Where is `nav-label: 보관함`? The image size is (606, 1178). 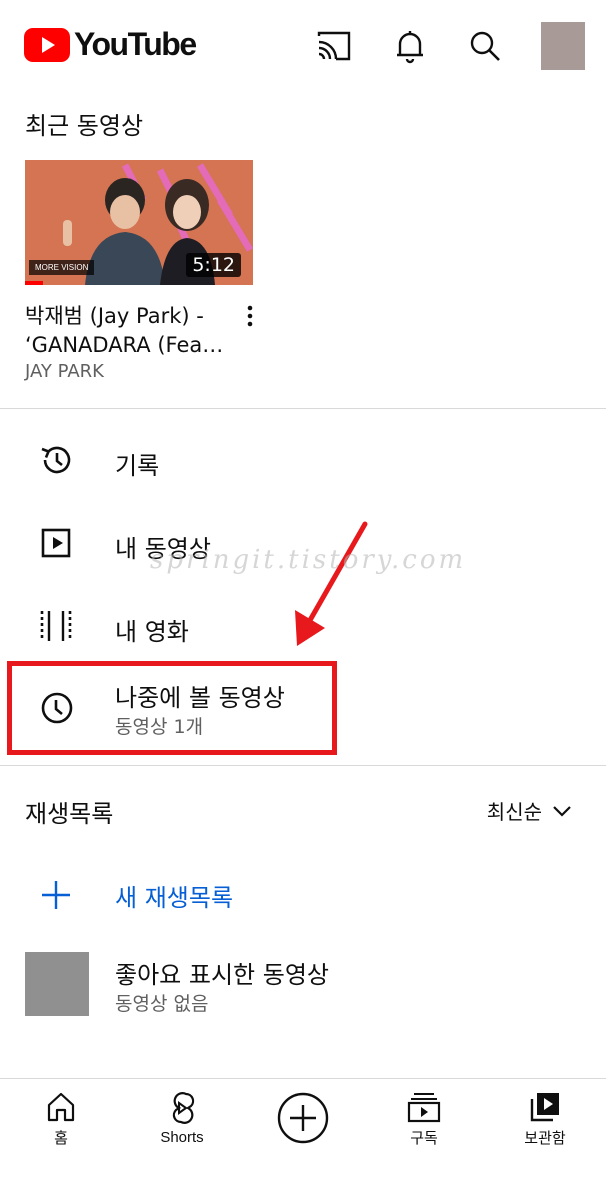
nav-label: 보관함 is located at coordinates (545, 1138).